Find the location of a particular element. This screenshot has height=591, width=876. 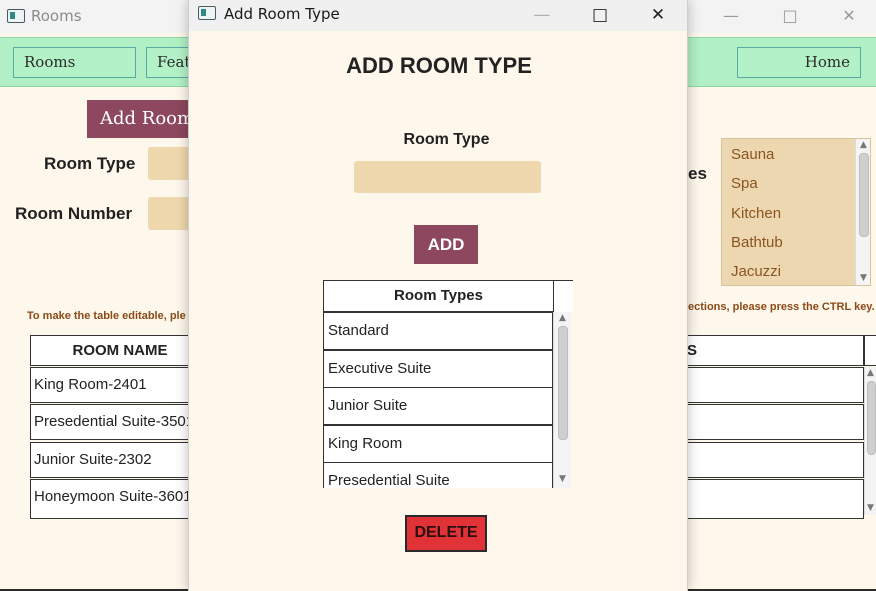

table-row: King Room is located at coordinates (438, 444).